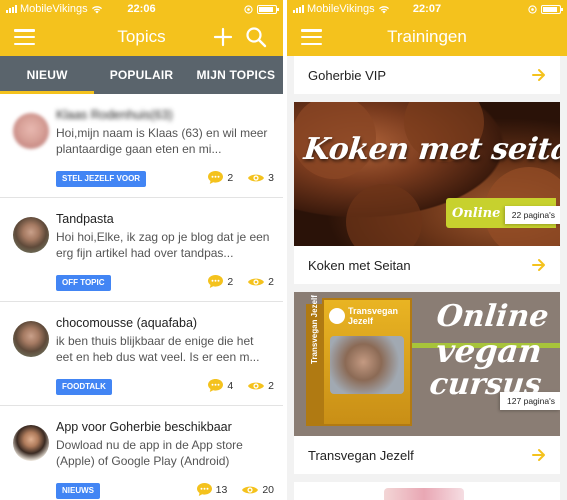  Describe the element at coordinates (427, 265) in the screenshot. I see `training-row: Koken met Seitan` at that location.